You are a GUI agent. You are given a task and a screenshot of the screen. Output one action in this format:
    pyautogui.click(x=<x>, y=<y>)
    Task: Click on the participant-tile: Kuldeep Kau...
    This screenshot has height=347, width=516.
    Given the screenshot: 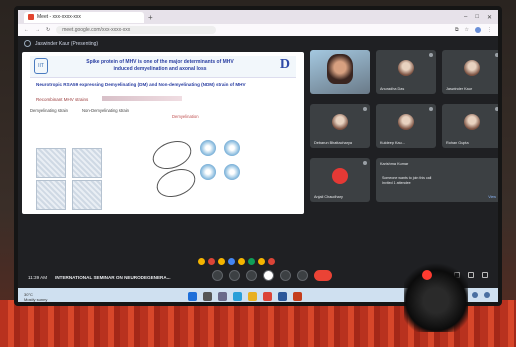 What is the action you would take?
    pyautogui.click(x=406, y=126)
    